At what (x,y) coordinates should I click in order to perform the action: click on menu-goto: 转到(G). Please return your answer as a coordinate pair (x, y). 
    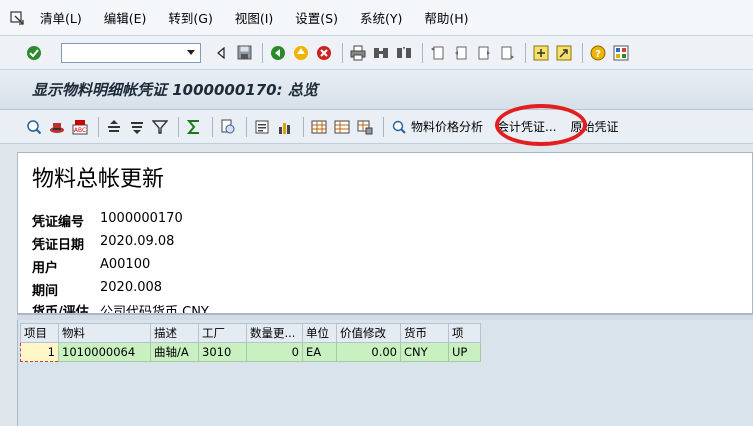
    Looking at the image, I should click on (190, 17).